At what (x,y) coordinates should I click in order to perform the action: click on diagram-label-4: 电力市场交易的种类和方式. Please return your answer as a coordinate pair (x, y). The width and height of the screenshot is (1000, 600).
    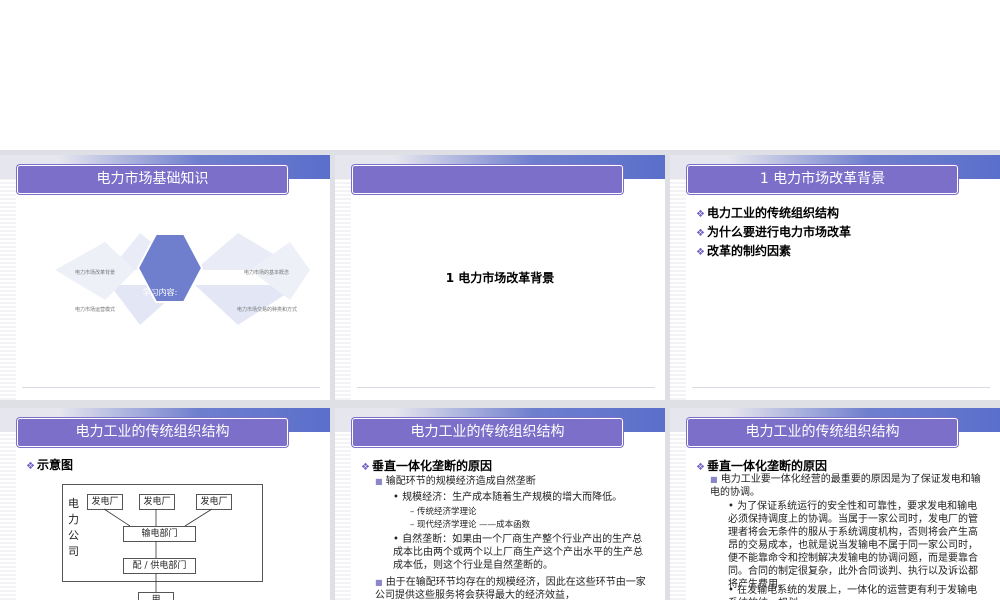
    Looking at the image, I should click on (267, 310).